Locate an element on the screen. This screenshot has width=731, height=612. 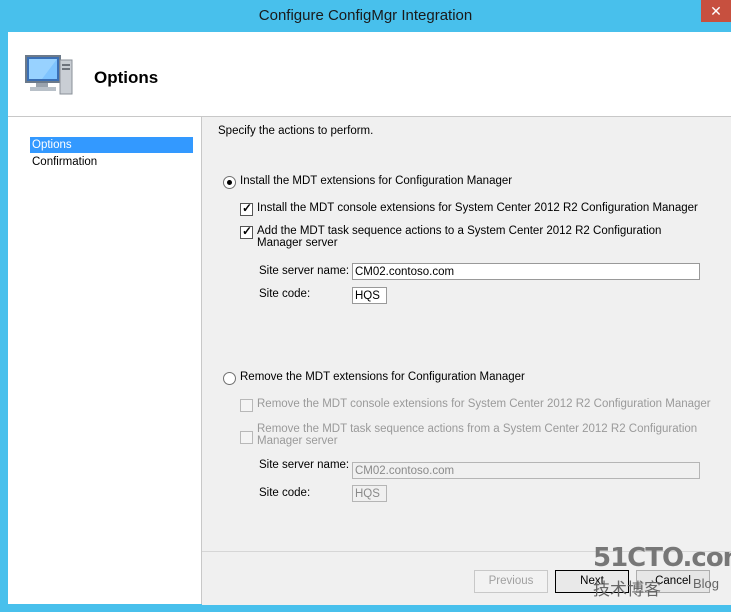
install-console-ext-checkbox: ✓ is located at coordinates (246, 208).